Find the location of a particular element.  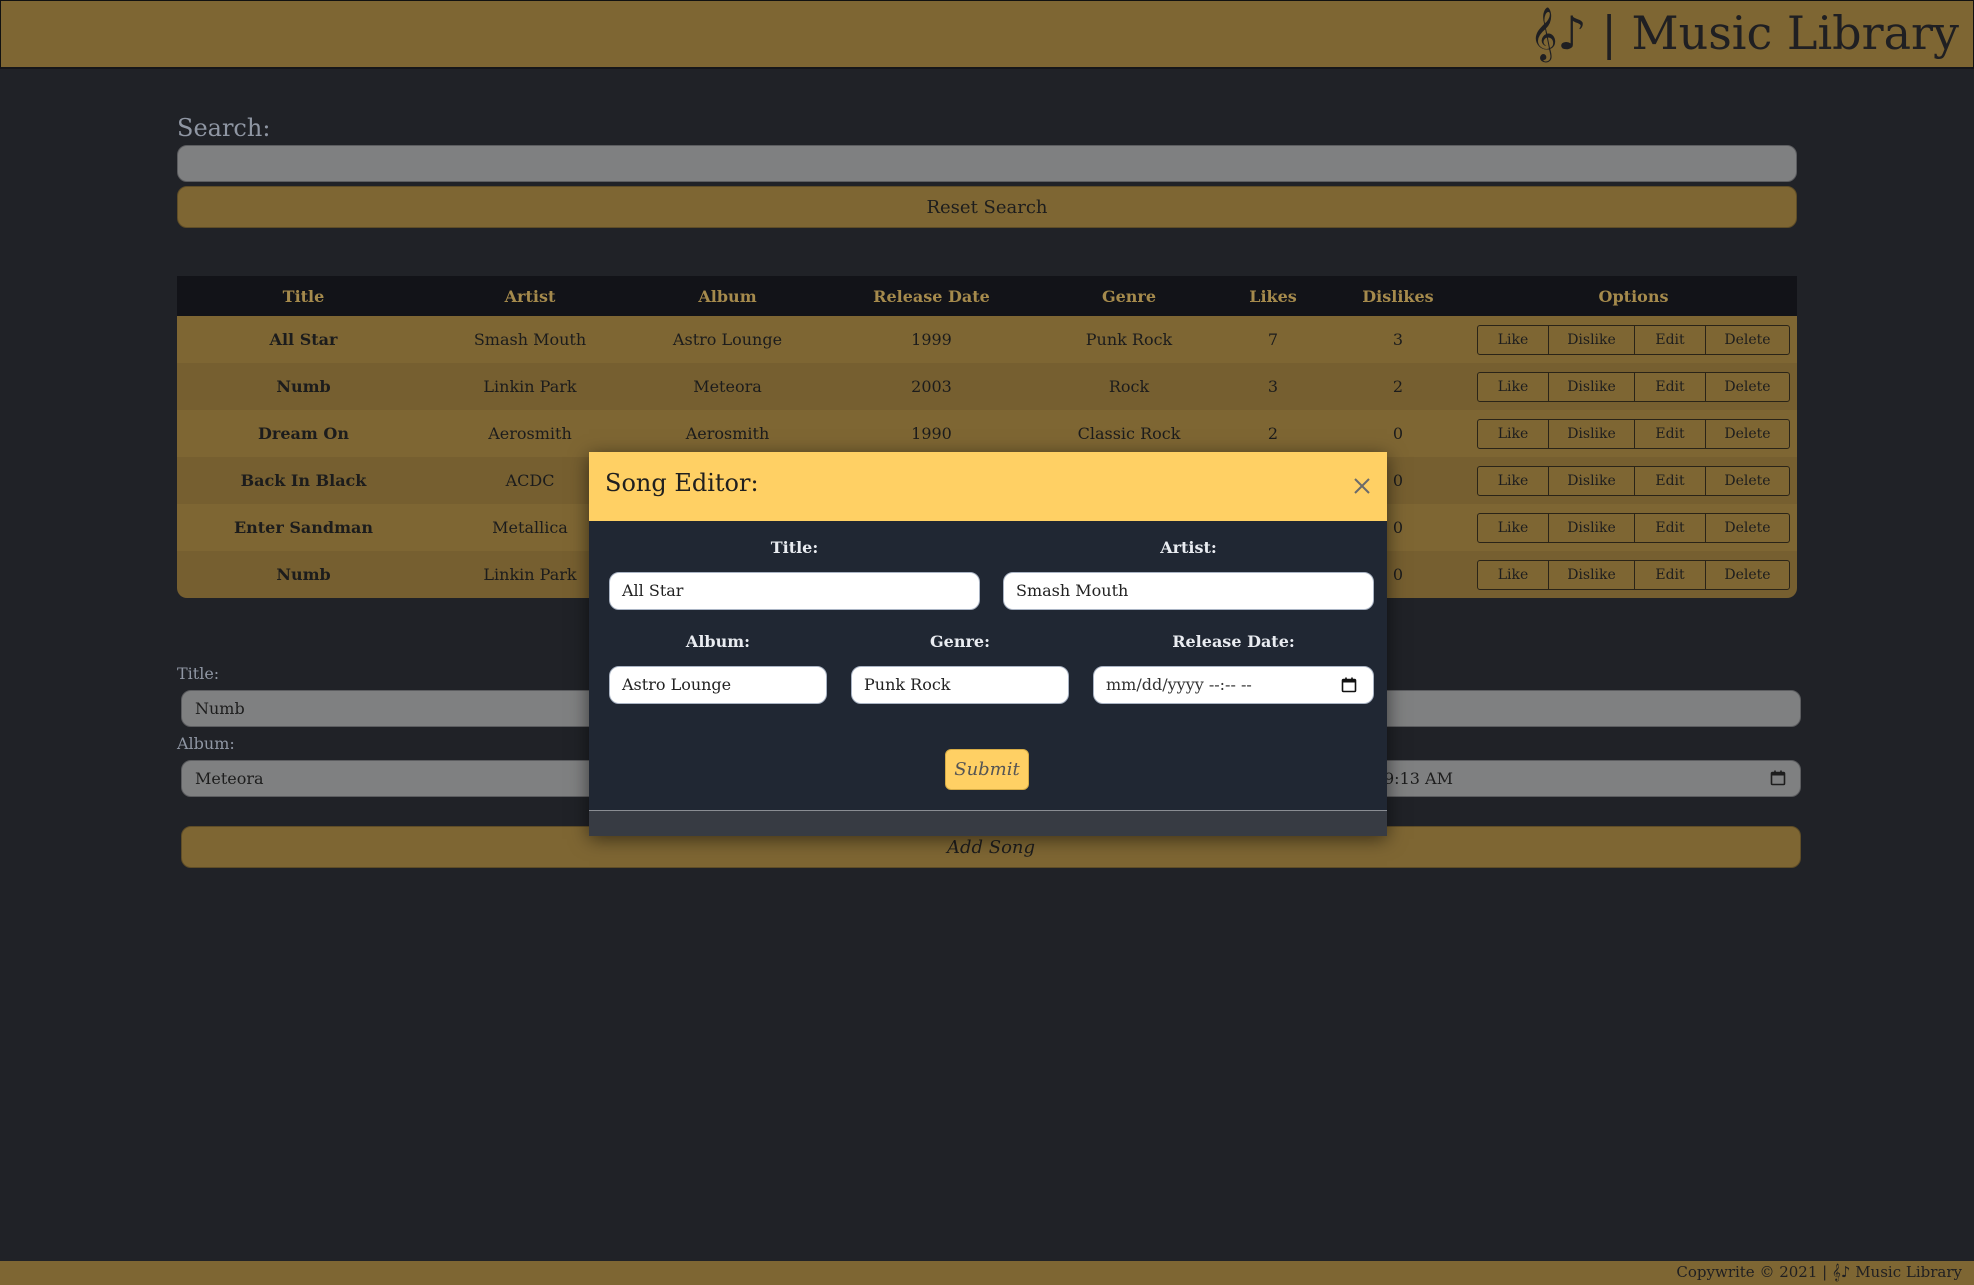

cell-release-date: 1999 is located at coordinates (931, 339).